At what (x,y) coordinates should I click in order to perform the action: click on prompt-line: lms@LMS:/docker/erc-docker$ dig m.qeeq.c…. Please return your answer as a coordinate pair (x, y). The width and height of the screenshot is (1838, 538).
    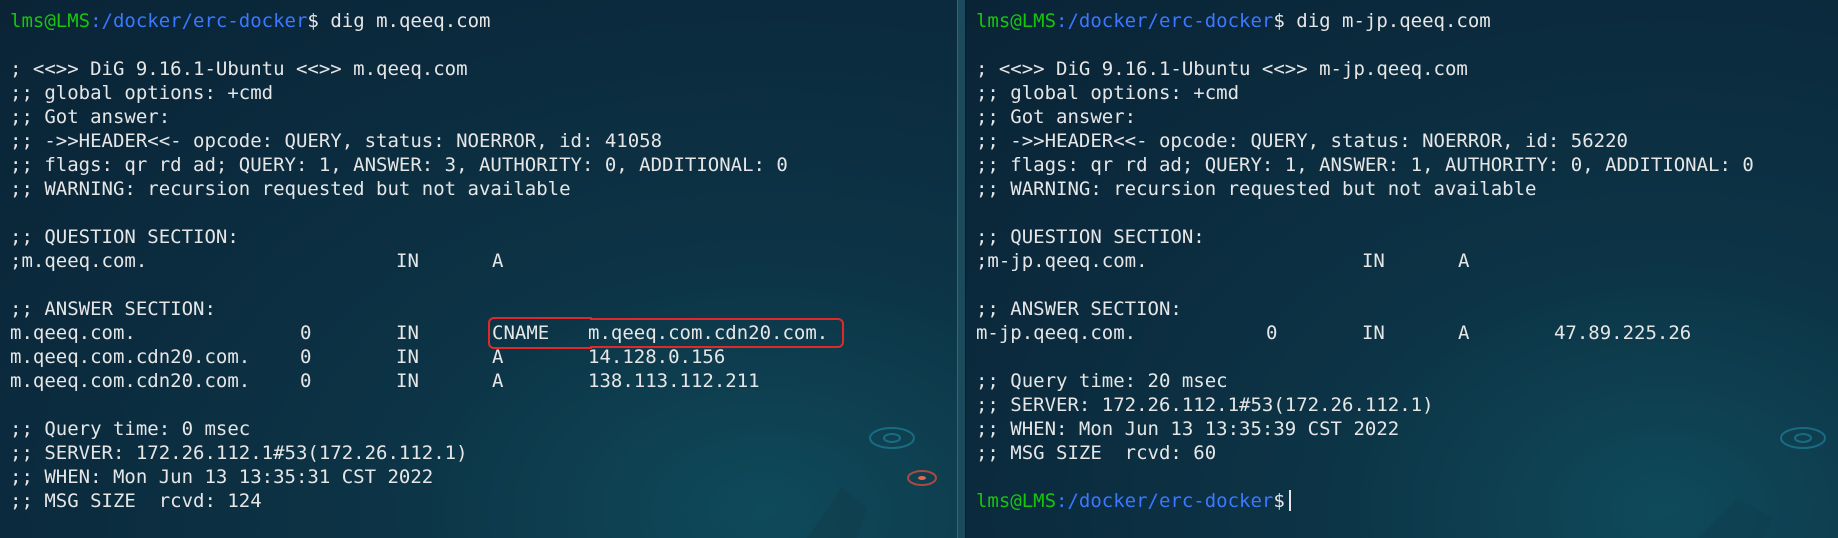
    Looking at the image, I should click on (483, 21).